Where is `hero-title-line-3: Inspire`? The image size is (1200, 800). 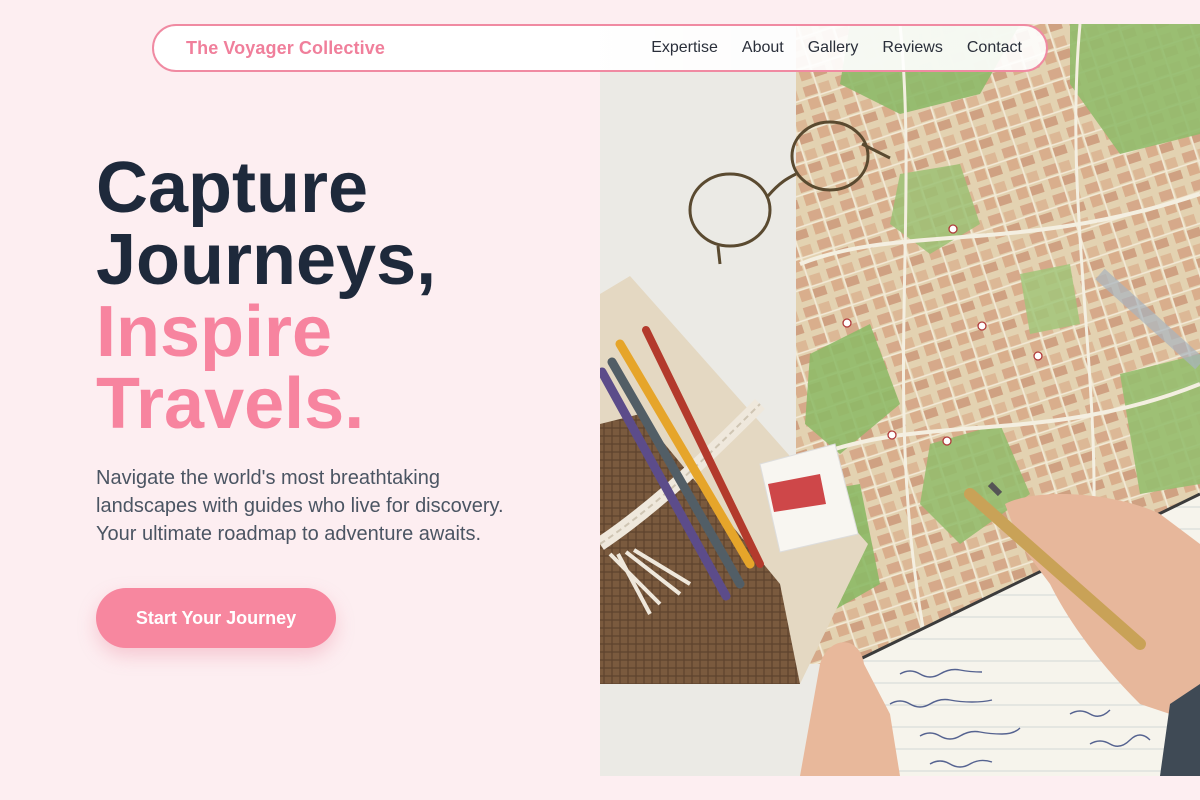
hero-title-line-3: Inspire is located at coordinates (214, 332).